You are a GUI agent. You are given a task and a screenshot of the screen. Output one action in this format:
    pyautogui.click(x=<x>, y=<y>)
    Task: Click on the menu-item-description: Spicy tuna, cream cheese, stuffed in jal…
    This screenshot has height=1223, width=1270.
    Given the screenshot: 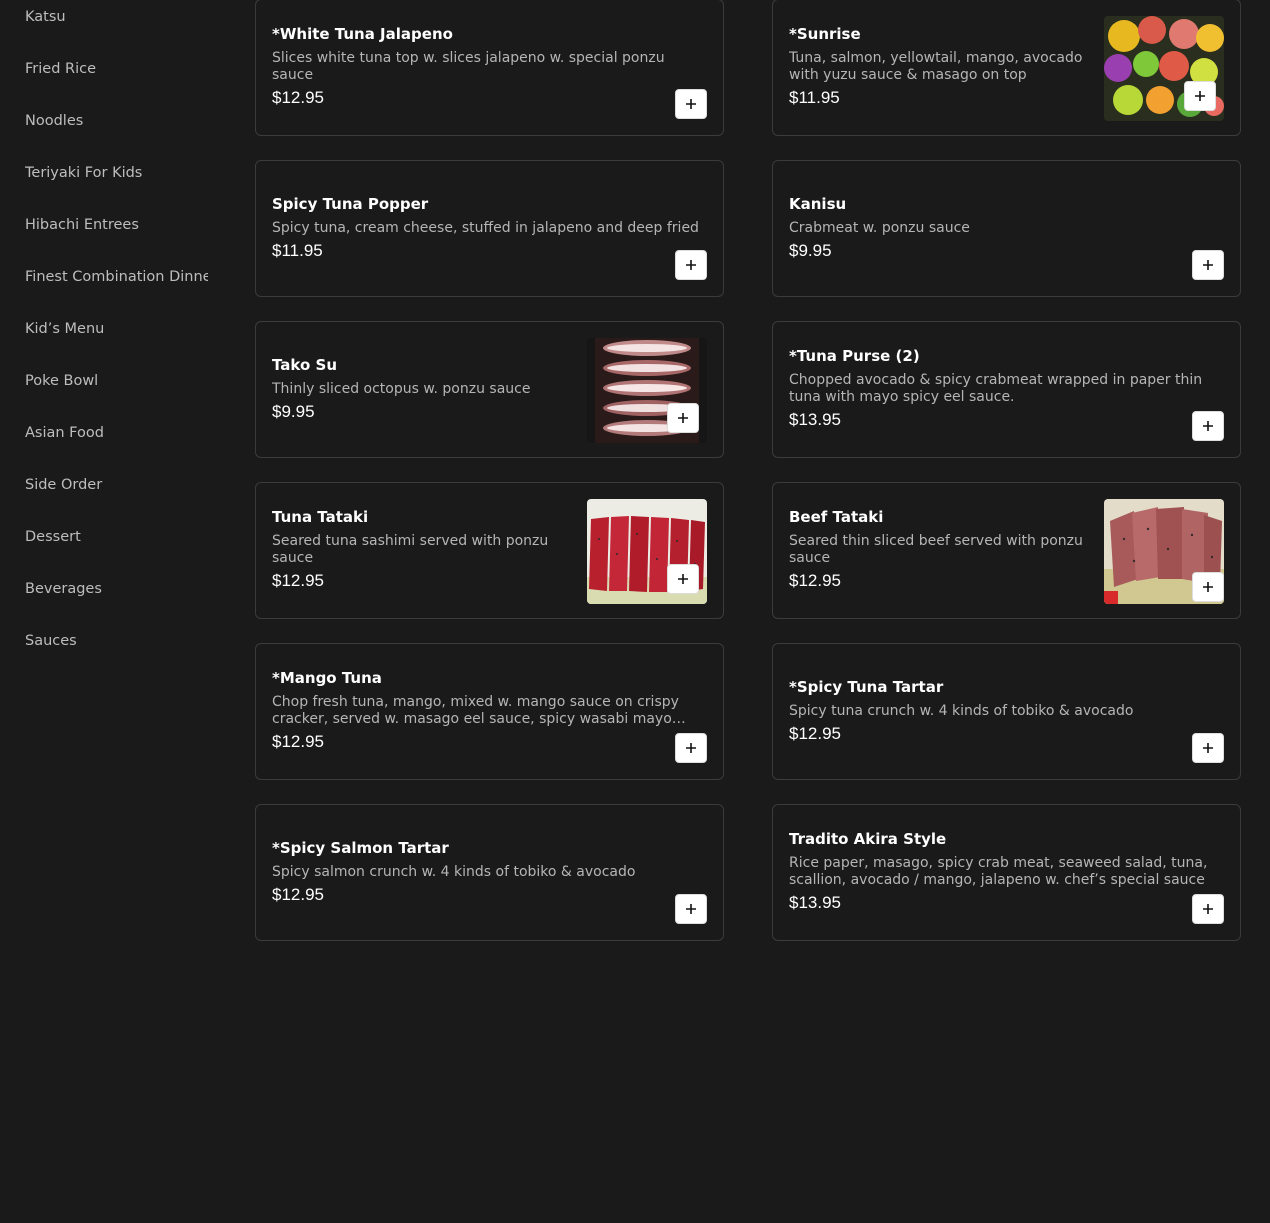 What is the action you would take?
    pyautogui.click(x=485, y=227)
    